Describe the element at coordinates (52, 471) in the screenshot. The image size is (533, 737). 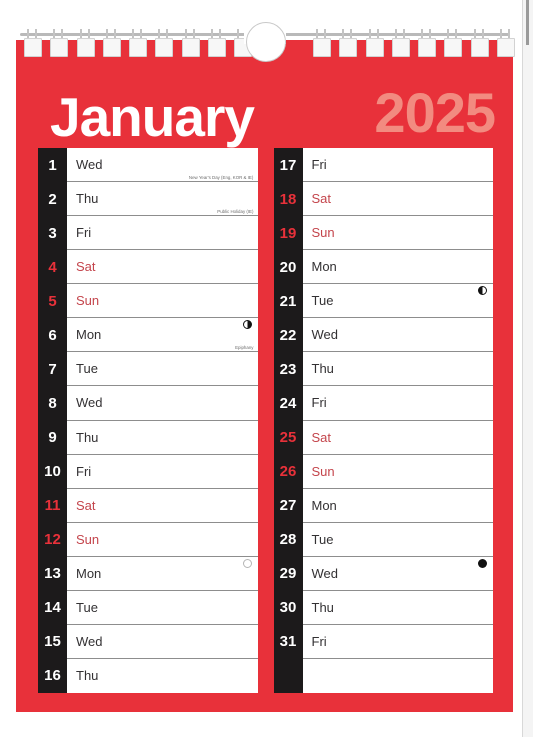
I see `date-number-10: 10` at that location.